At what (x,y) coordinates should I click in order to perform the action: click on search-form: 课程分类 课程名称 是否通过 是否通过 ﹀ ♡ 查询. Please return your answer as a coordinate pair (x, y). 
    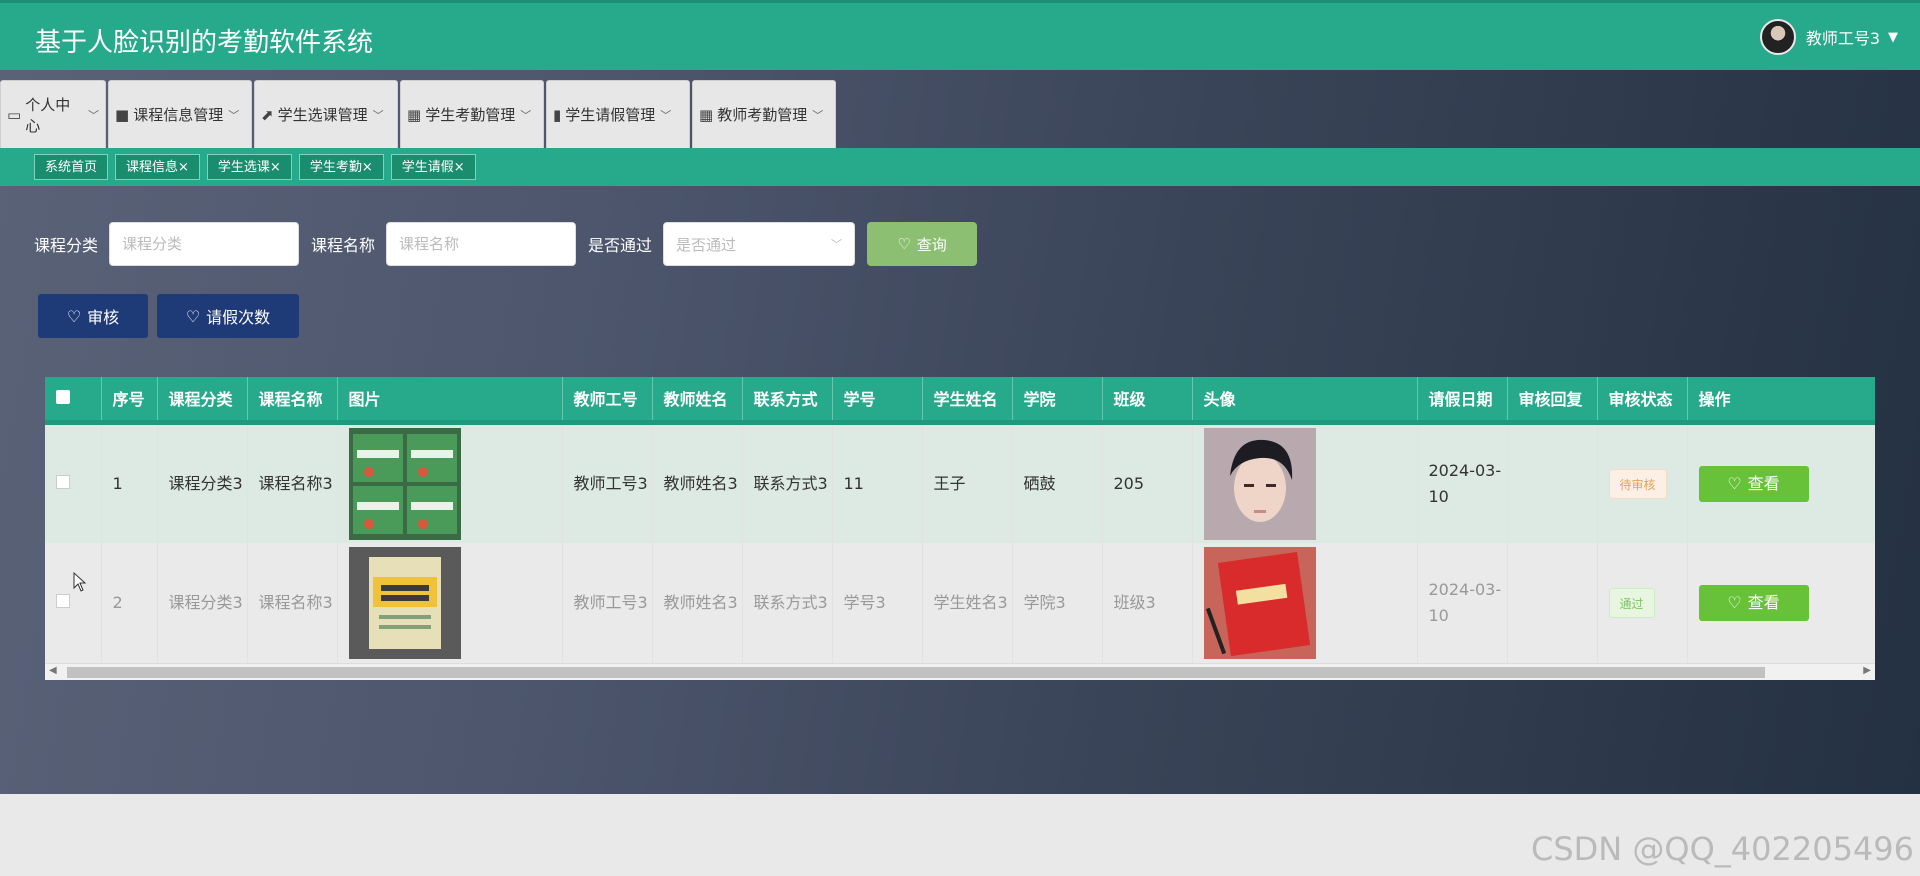
    Looking at the image, I should click on (506, 244).